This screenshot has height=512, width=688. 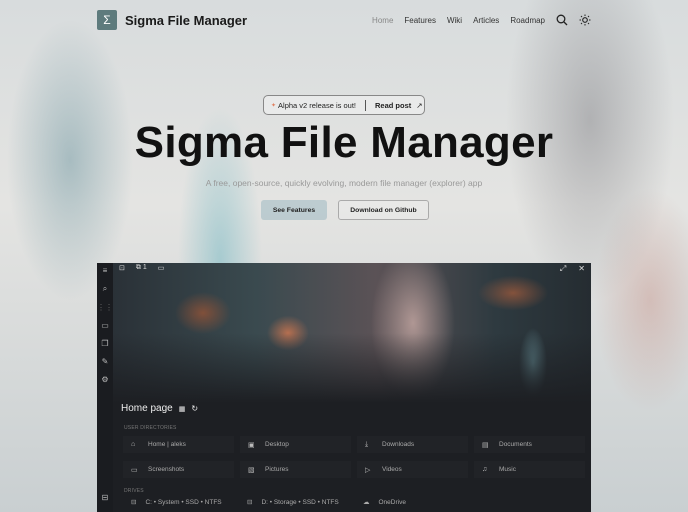 I want to click on dir-screenshots: ▭ Screenshots, so click(x=178, y=469).